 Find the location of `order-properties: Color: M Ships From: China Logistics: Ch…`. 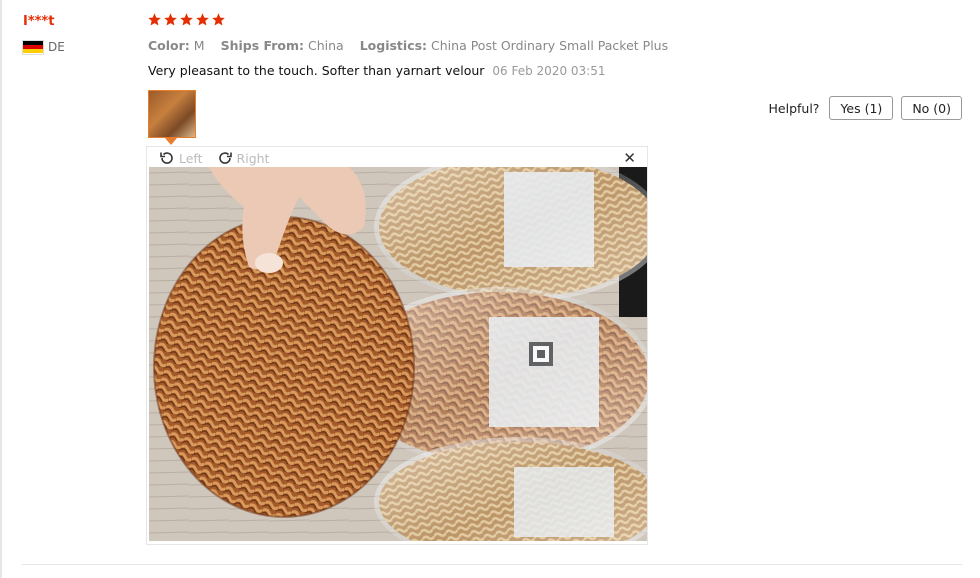

order-properties: Color: M Ships From: China Logistics: Ch… is located at coordinates (414, 45).